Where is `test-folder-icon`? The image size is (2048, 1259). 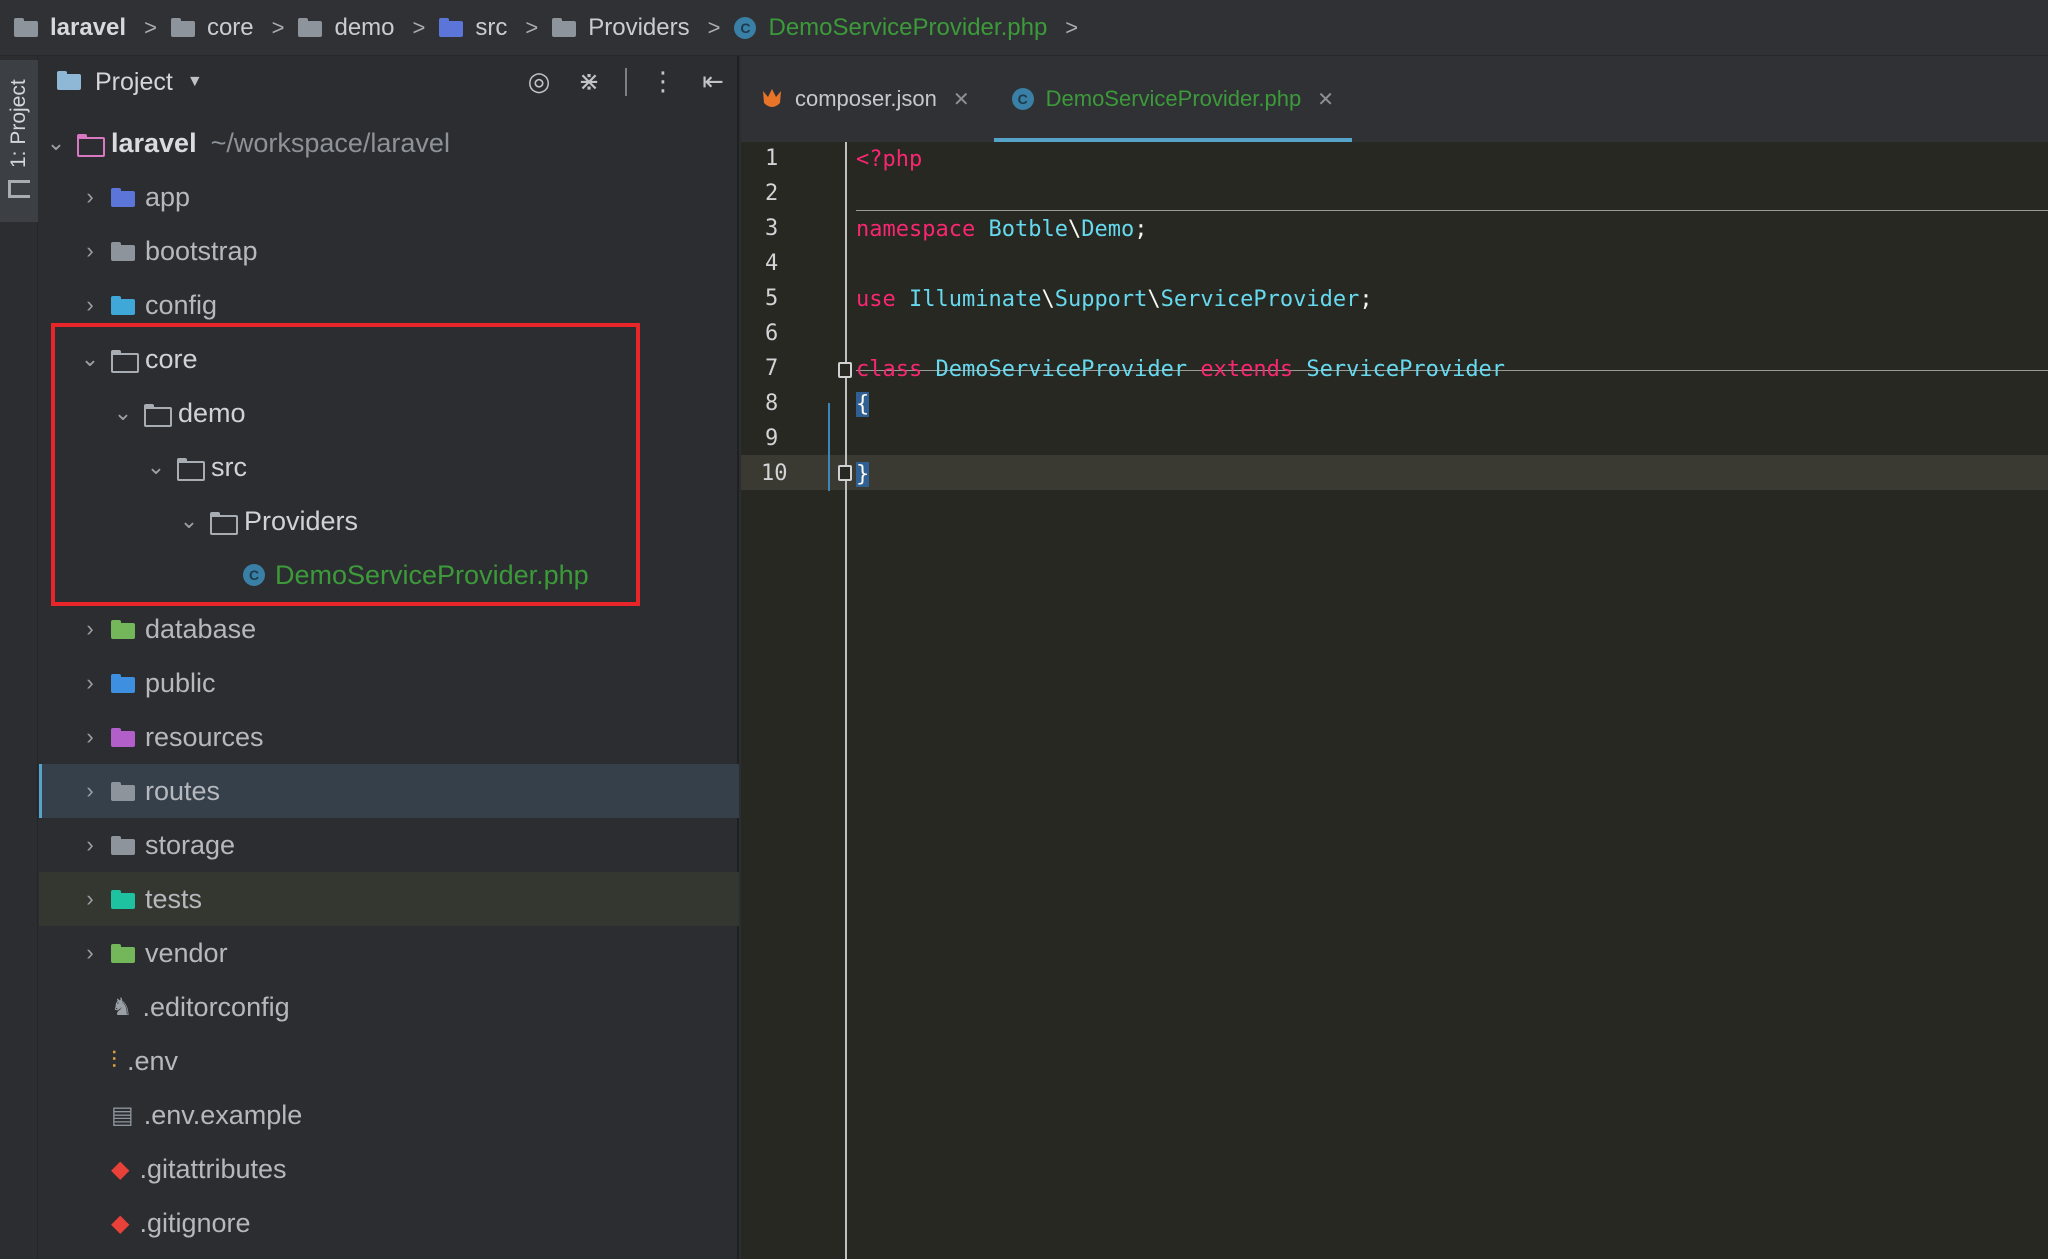 test-folder-icon is located at coordinates (123, 899).